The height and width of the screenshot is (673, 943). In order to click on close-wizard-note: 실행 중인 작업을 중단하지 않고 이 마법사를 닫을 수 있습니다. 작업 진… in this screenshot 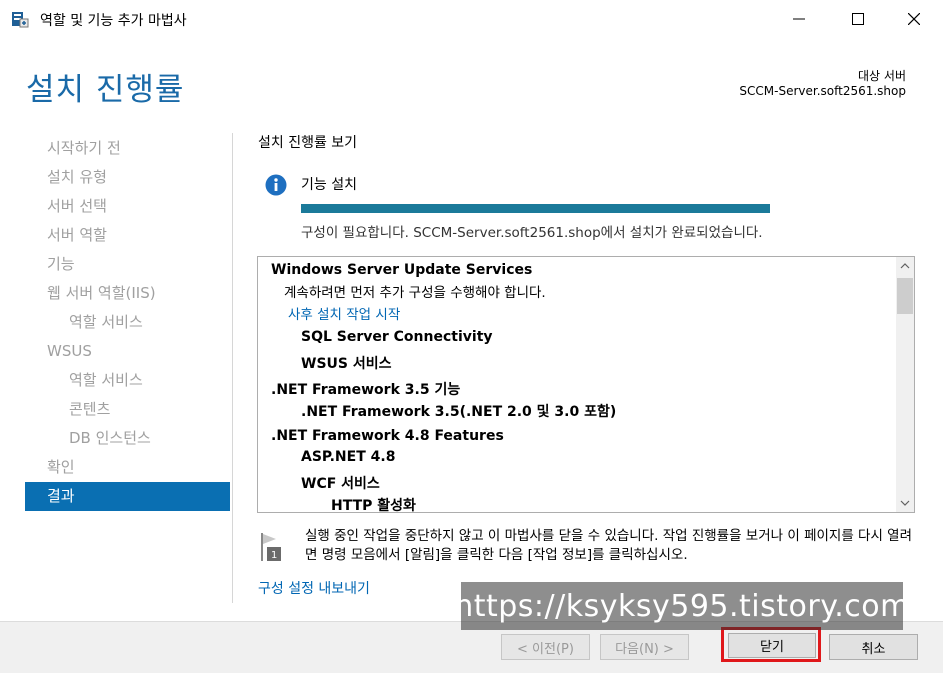, I will do `click(609, 545)`.